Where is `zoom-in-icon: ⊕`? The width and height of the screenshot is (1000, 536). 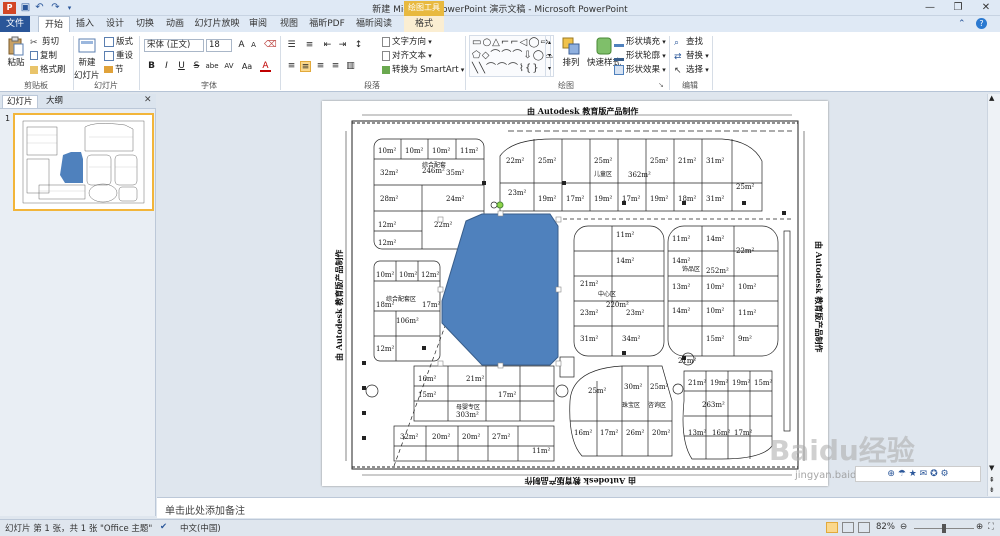 zoom-in-icon: ⊕ is located at coordinates (979, 527).